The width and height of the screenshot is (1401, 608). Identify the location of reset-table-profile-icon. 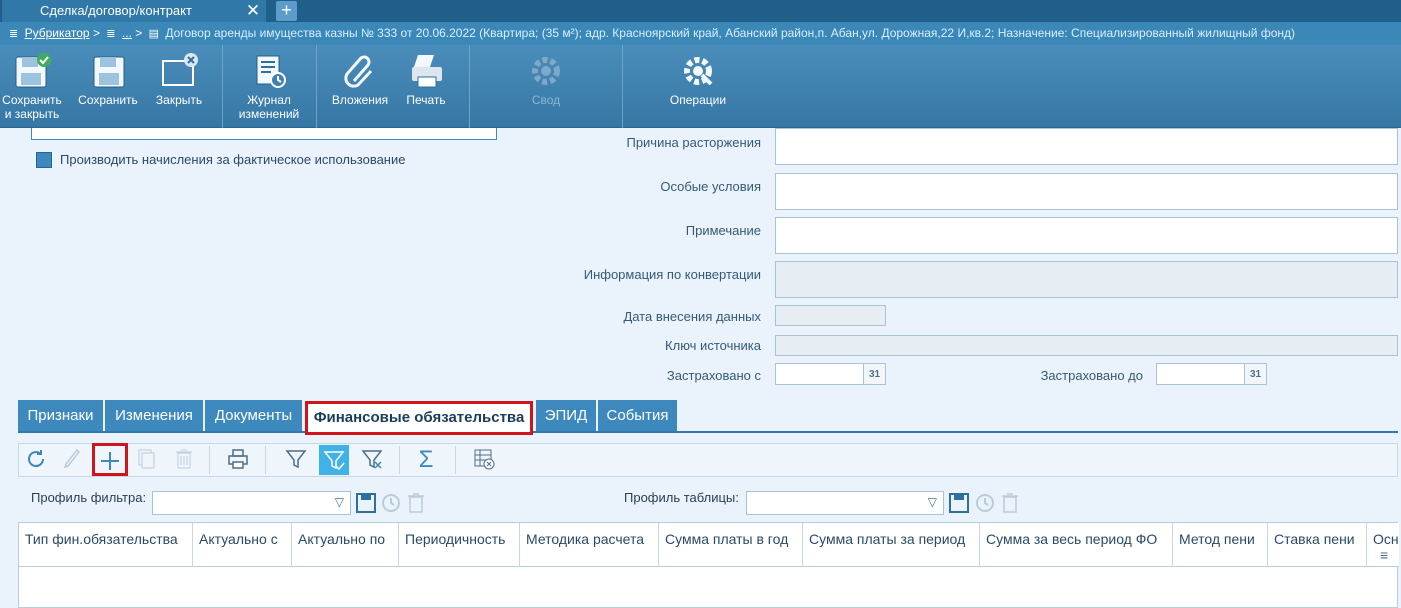
(985, 504).